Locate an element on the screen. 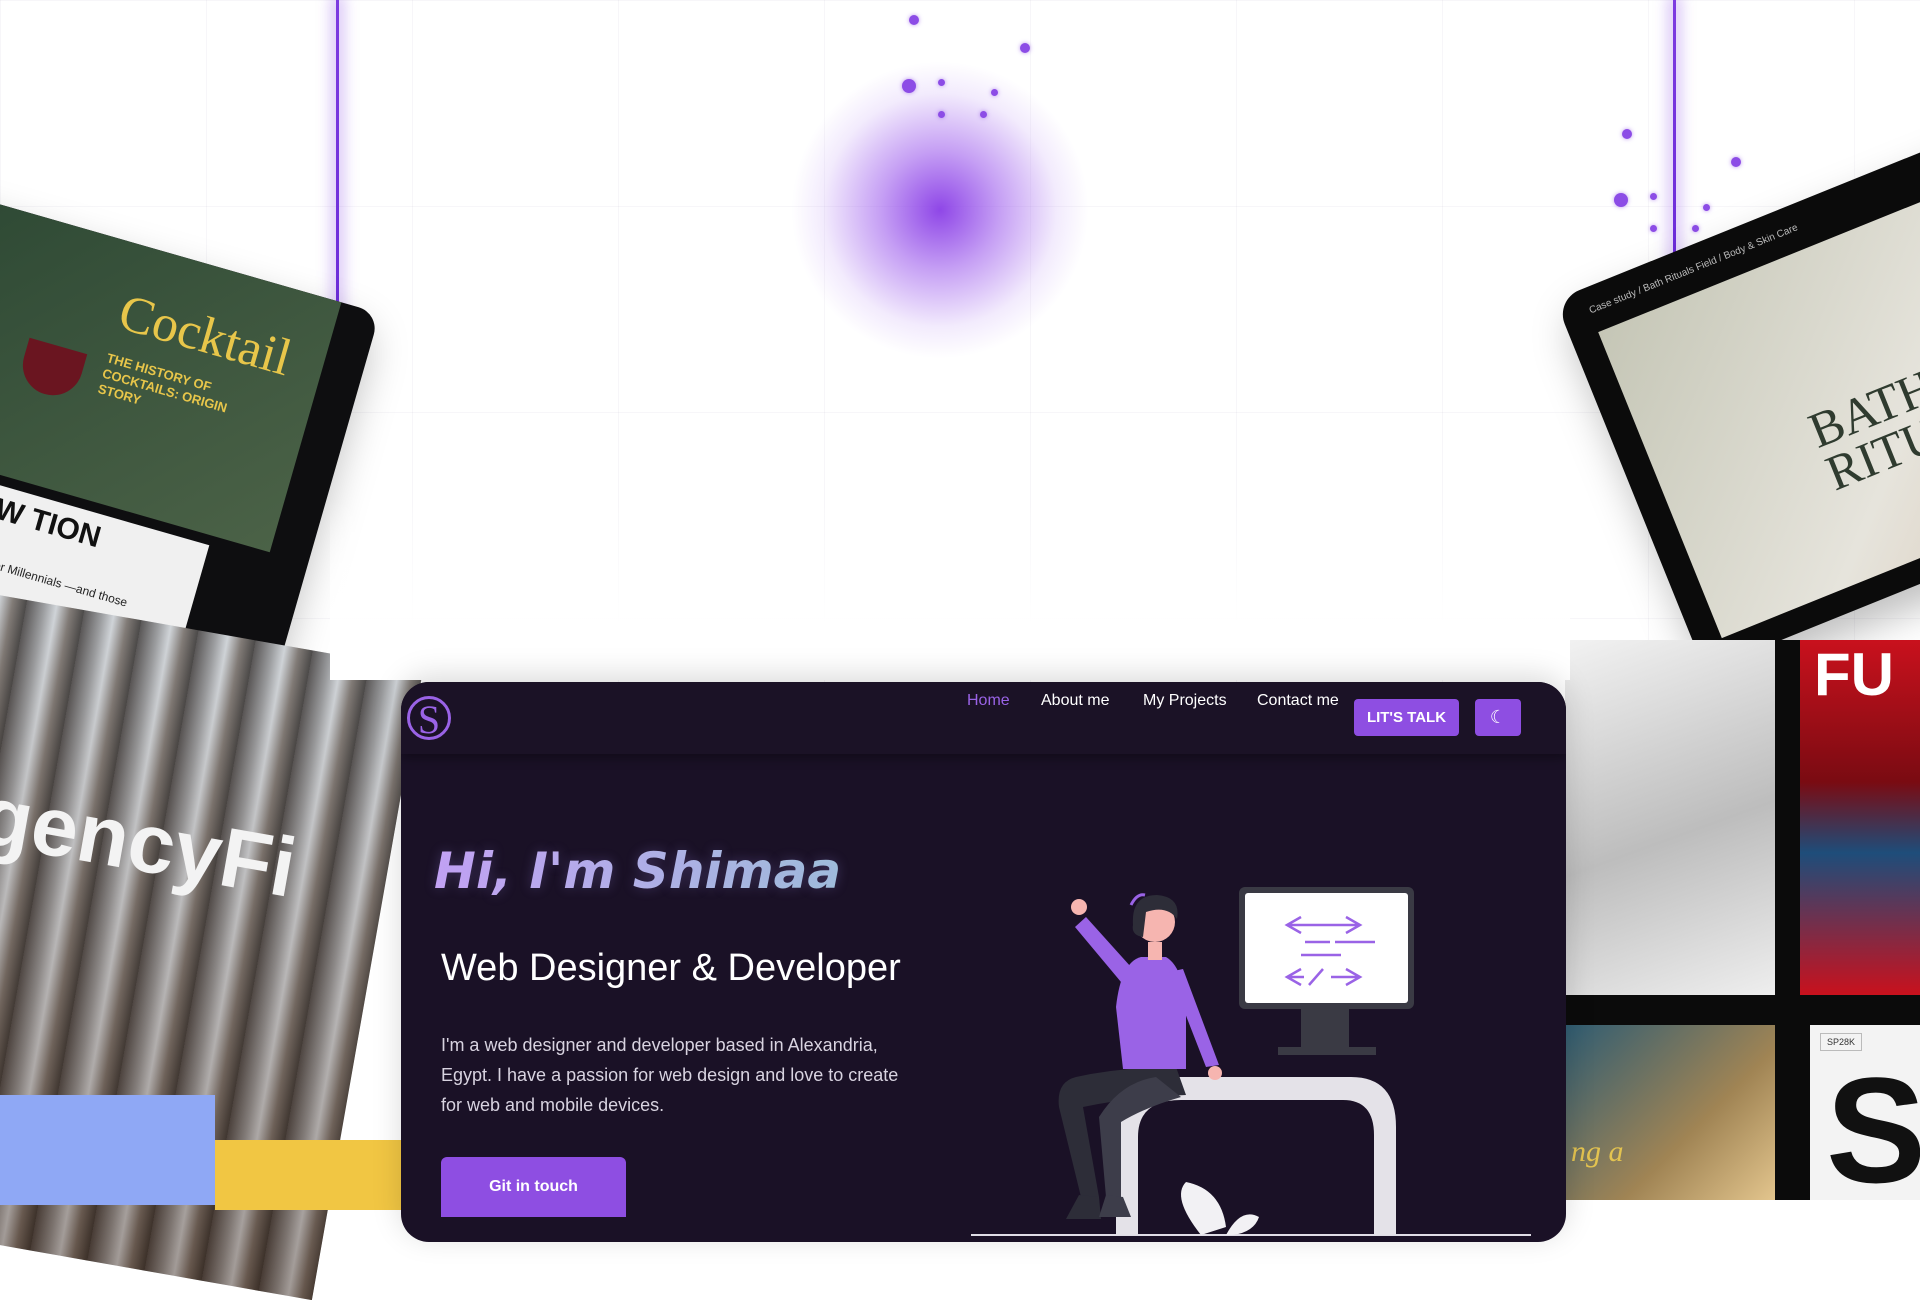 The width and height of the screenshot is (1920, 1300). big-letter: S is located at coordinates (1873, 1123).